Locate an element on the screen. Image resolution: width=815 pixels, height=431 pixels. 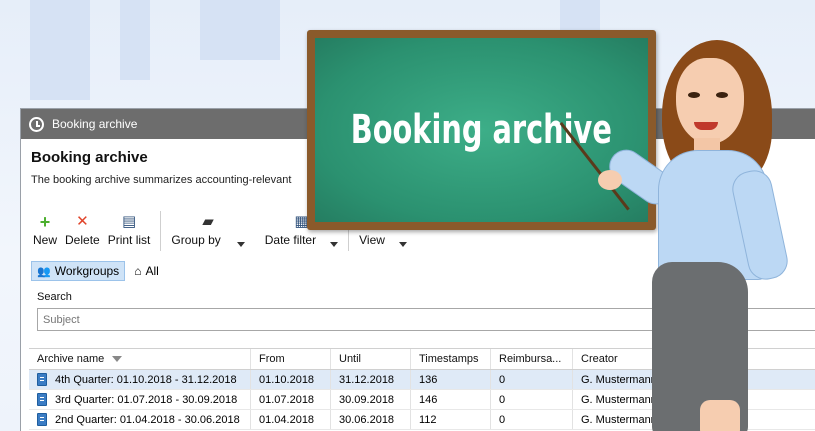
x-icon: ✕ is located at coordinates (82, 221).